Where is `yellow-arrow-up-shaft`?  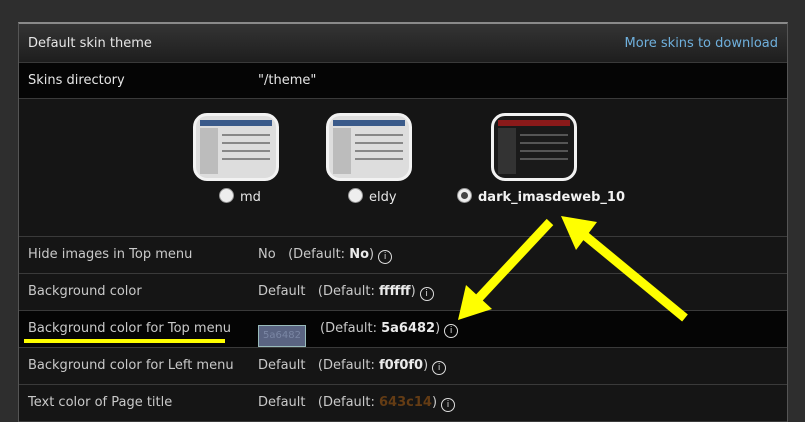 yellow-arrow-up-shaft is located at coordinates (634, 276).